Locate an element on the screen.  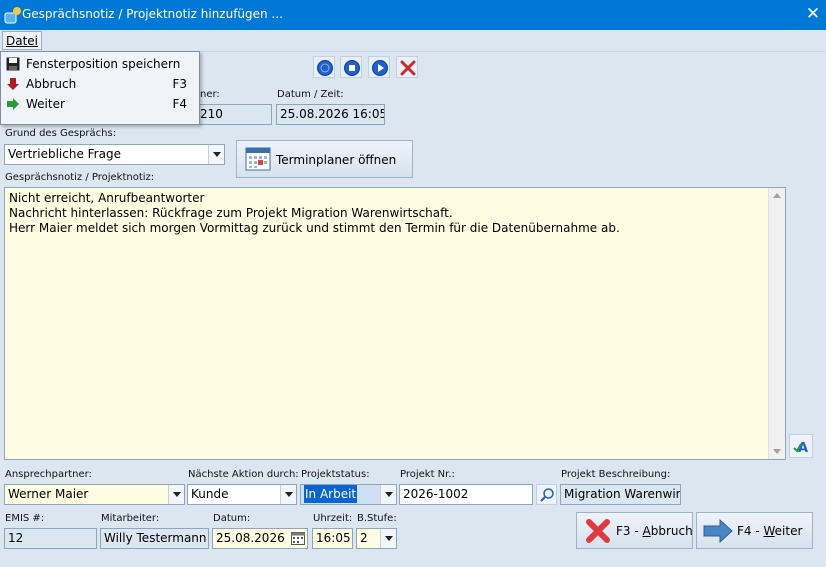
uhrzeit-label: Uhrzeit: is located at coordinates (333, 518).